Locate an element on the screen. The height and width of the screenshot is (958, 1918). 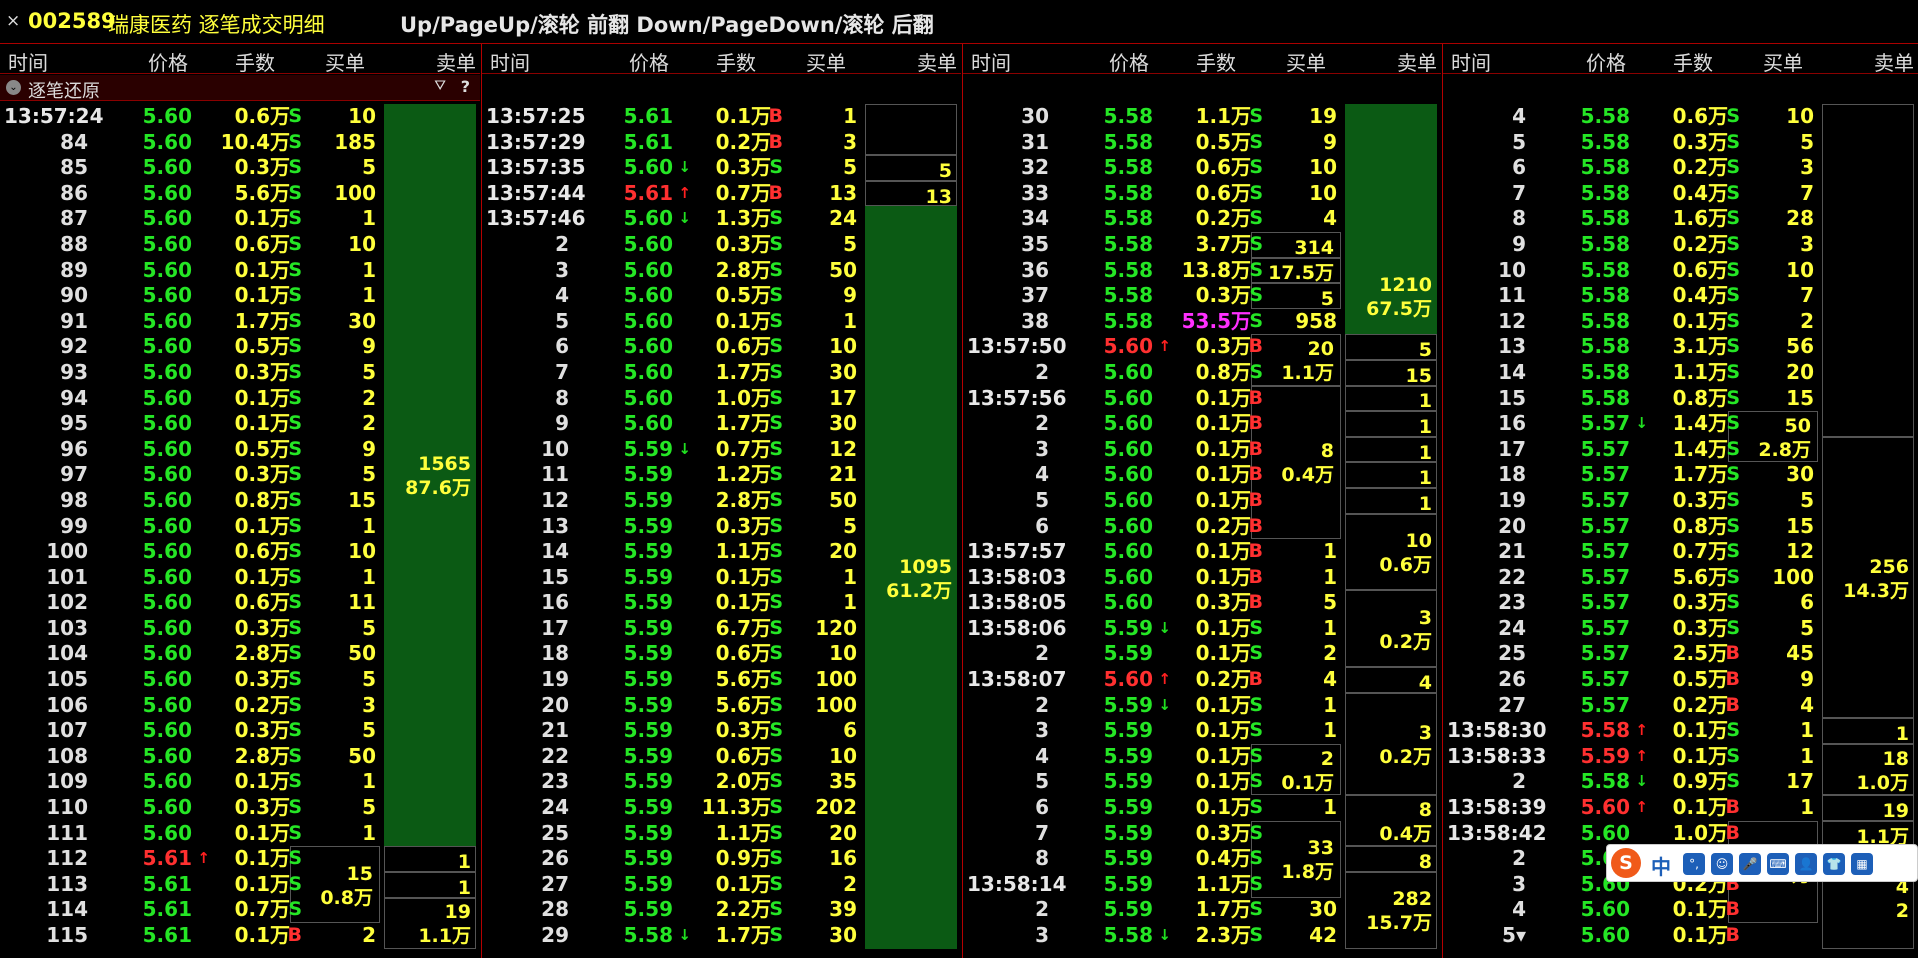
table-row: 3 5.60 0.1万 B is located at coordinates (1202, 450).